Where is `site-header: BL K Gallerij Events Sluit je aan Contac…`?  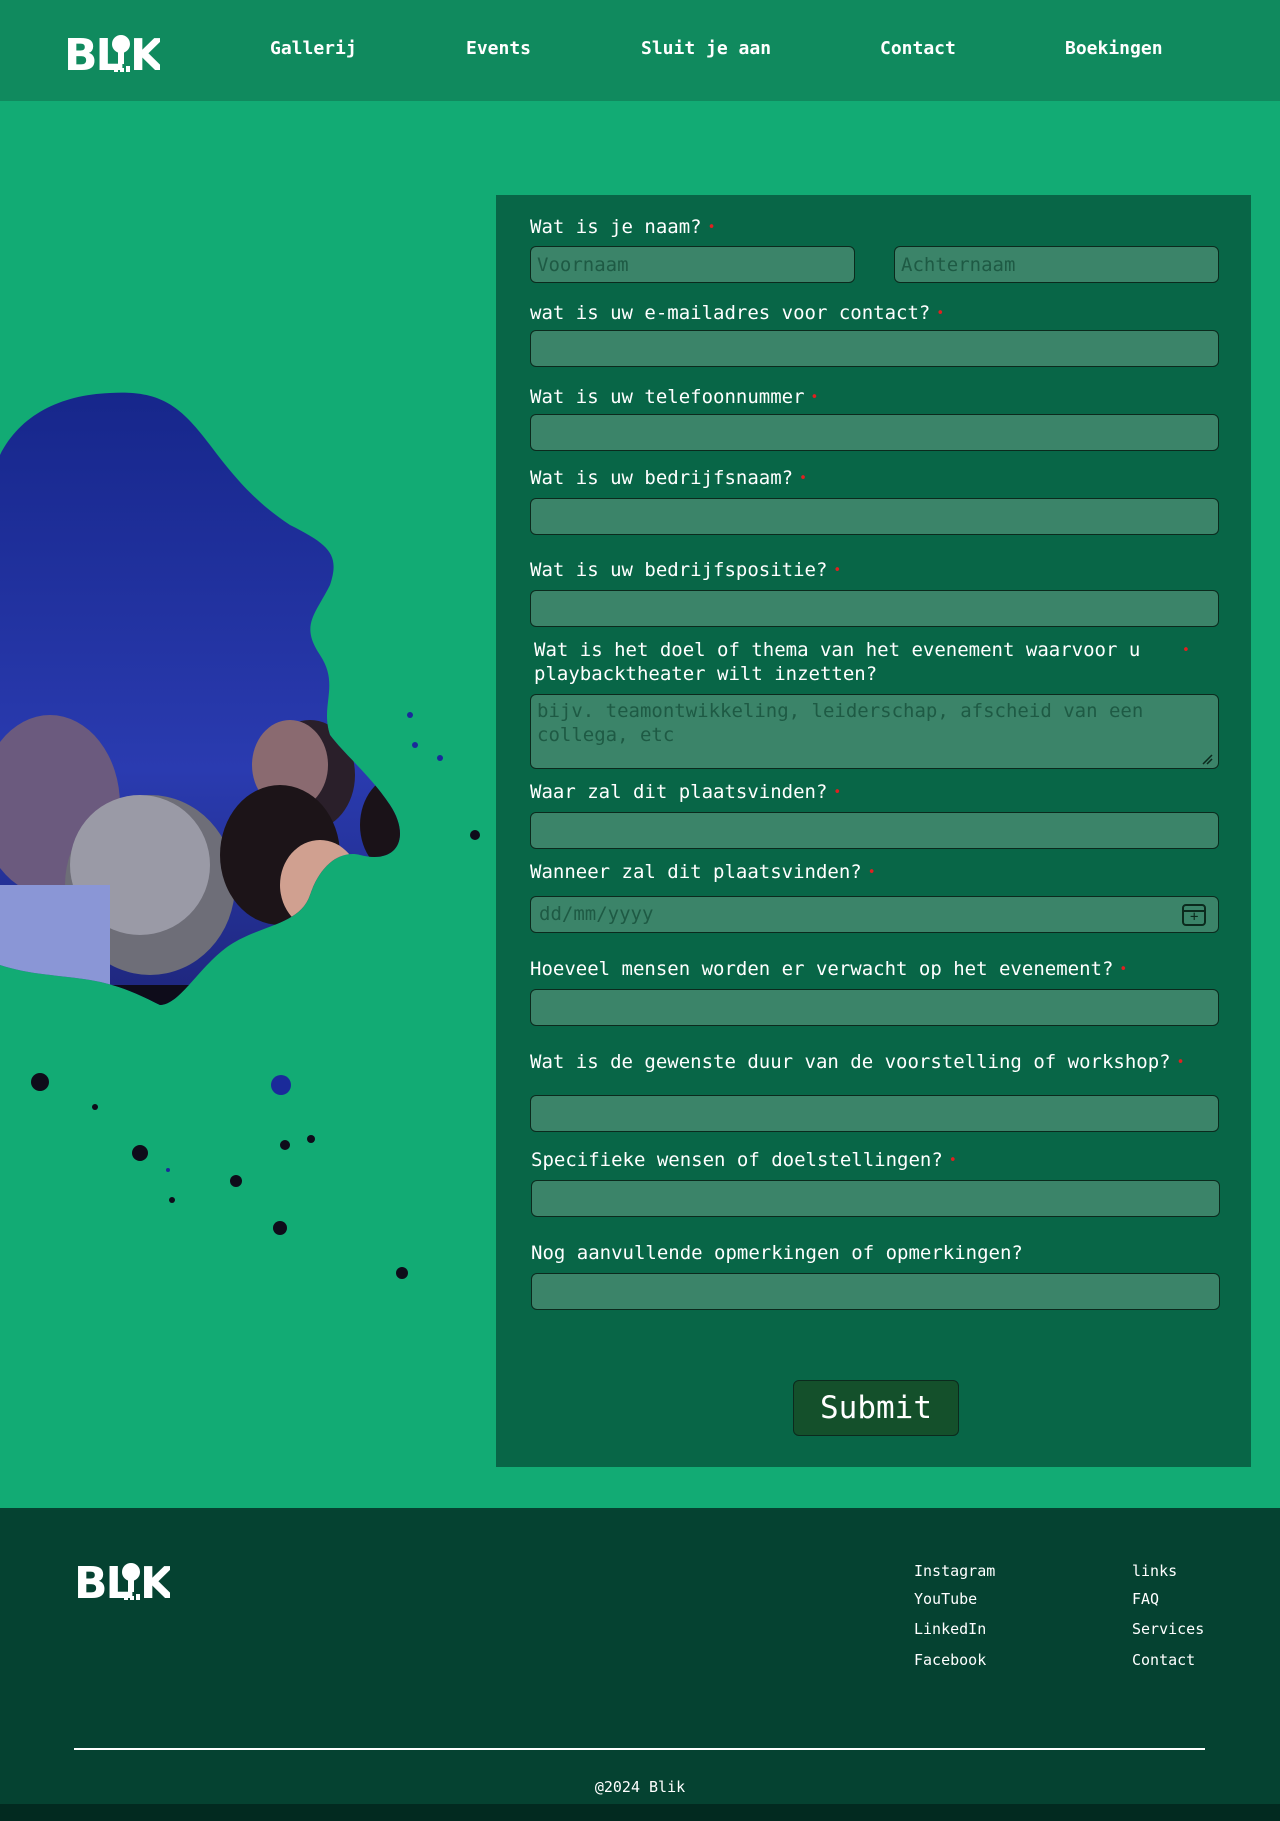 site-header: BL K Gallerij Events Sluit je aan Contac… is located at coordinates (640, 50).